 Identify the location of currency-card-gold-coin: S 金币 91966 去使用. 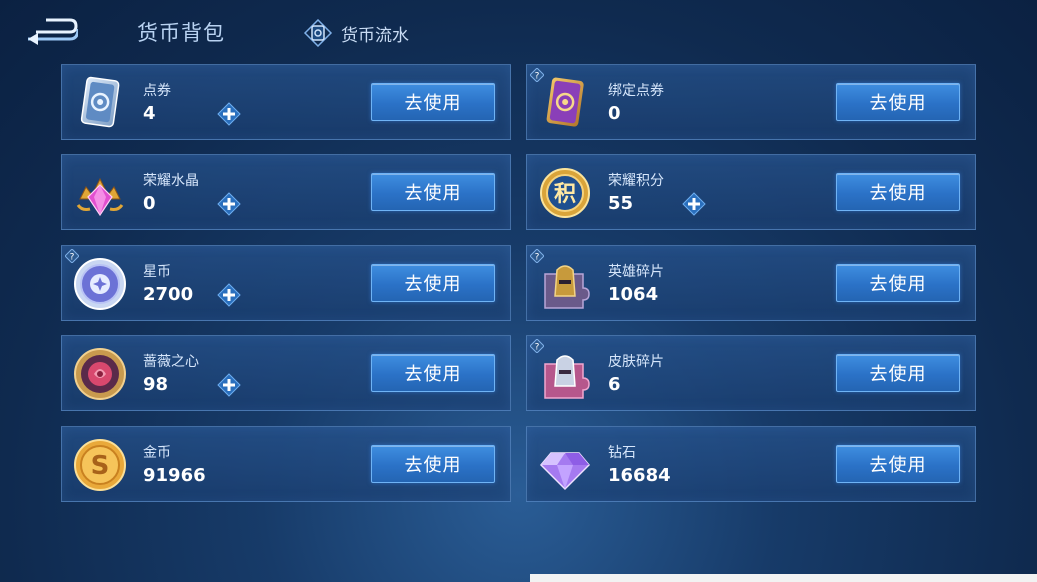
(286, 464).